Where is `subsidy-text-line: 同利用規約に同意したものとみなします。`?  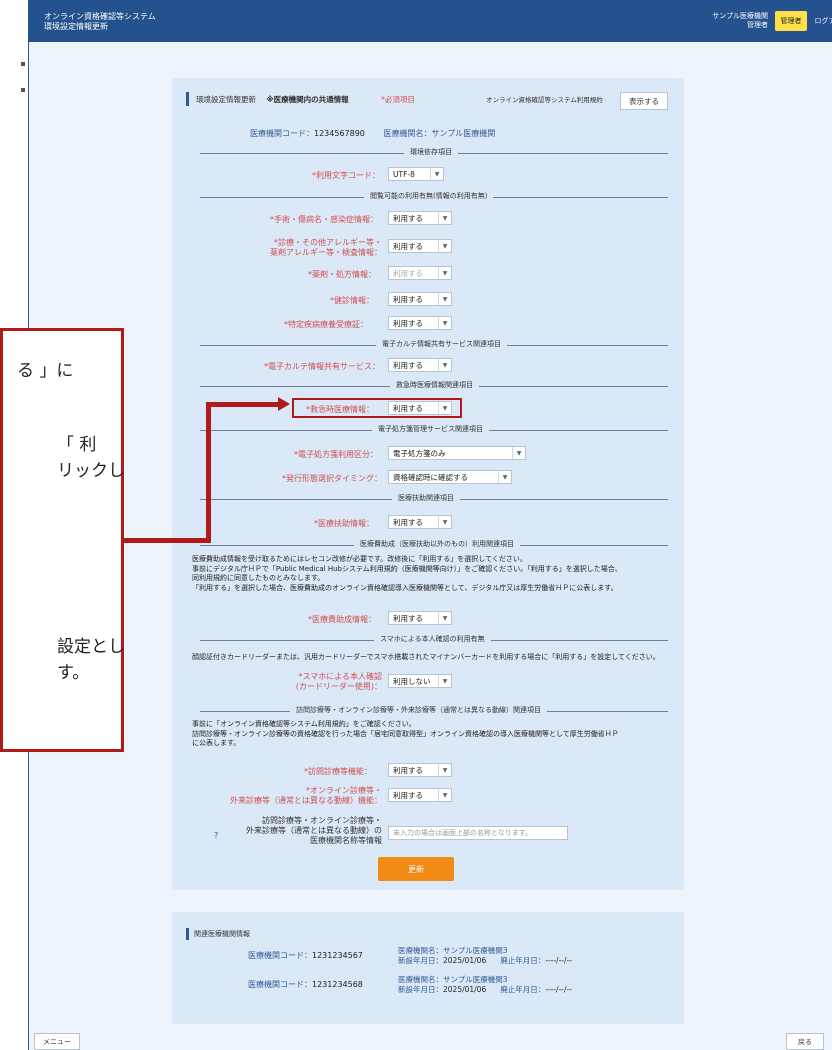 subsidy-text-line: 同利用規約に同意したものとみなします。 is located at coordinates (258, 578).